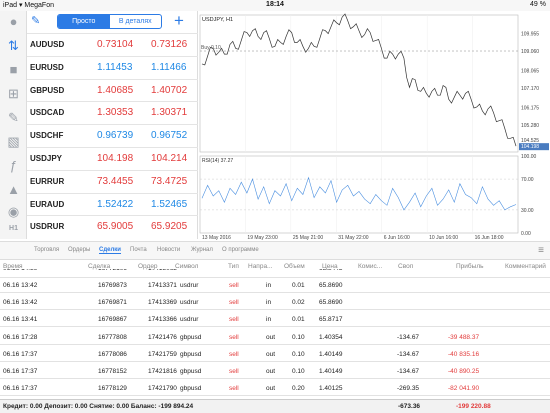  I want to click on quote-ask: 1.40702, so click(169, 90).